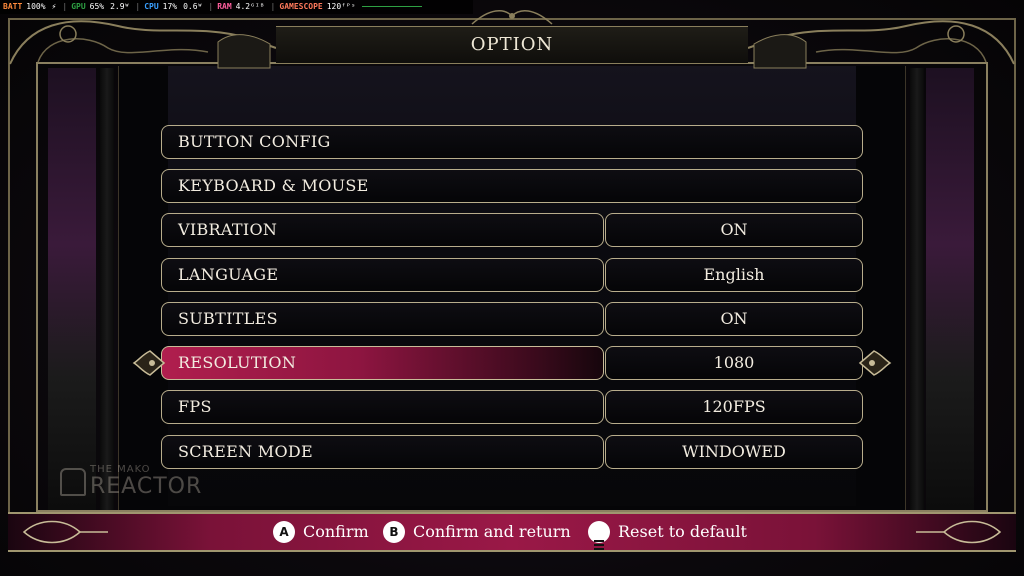 Image resolution: width=1024 pixels, height=576 pixels. What do you see at coordinates (959, 532) in the screenshot?
I see `bottom-right-ornament-icon` at bounding box center [959, 532].